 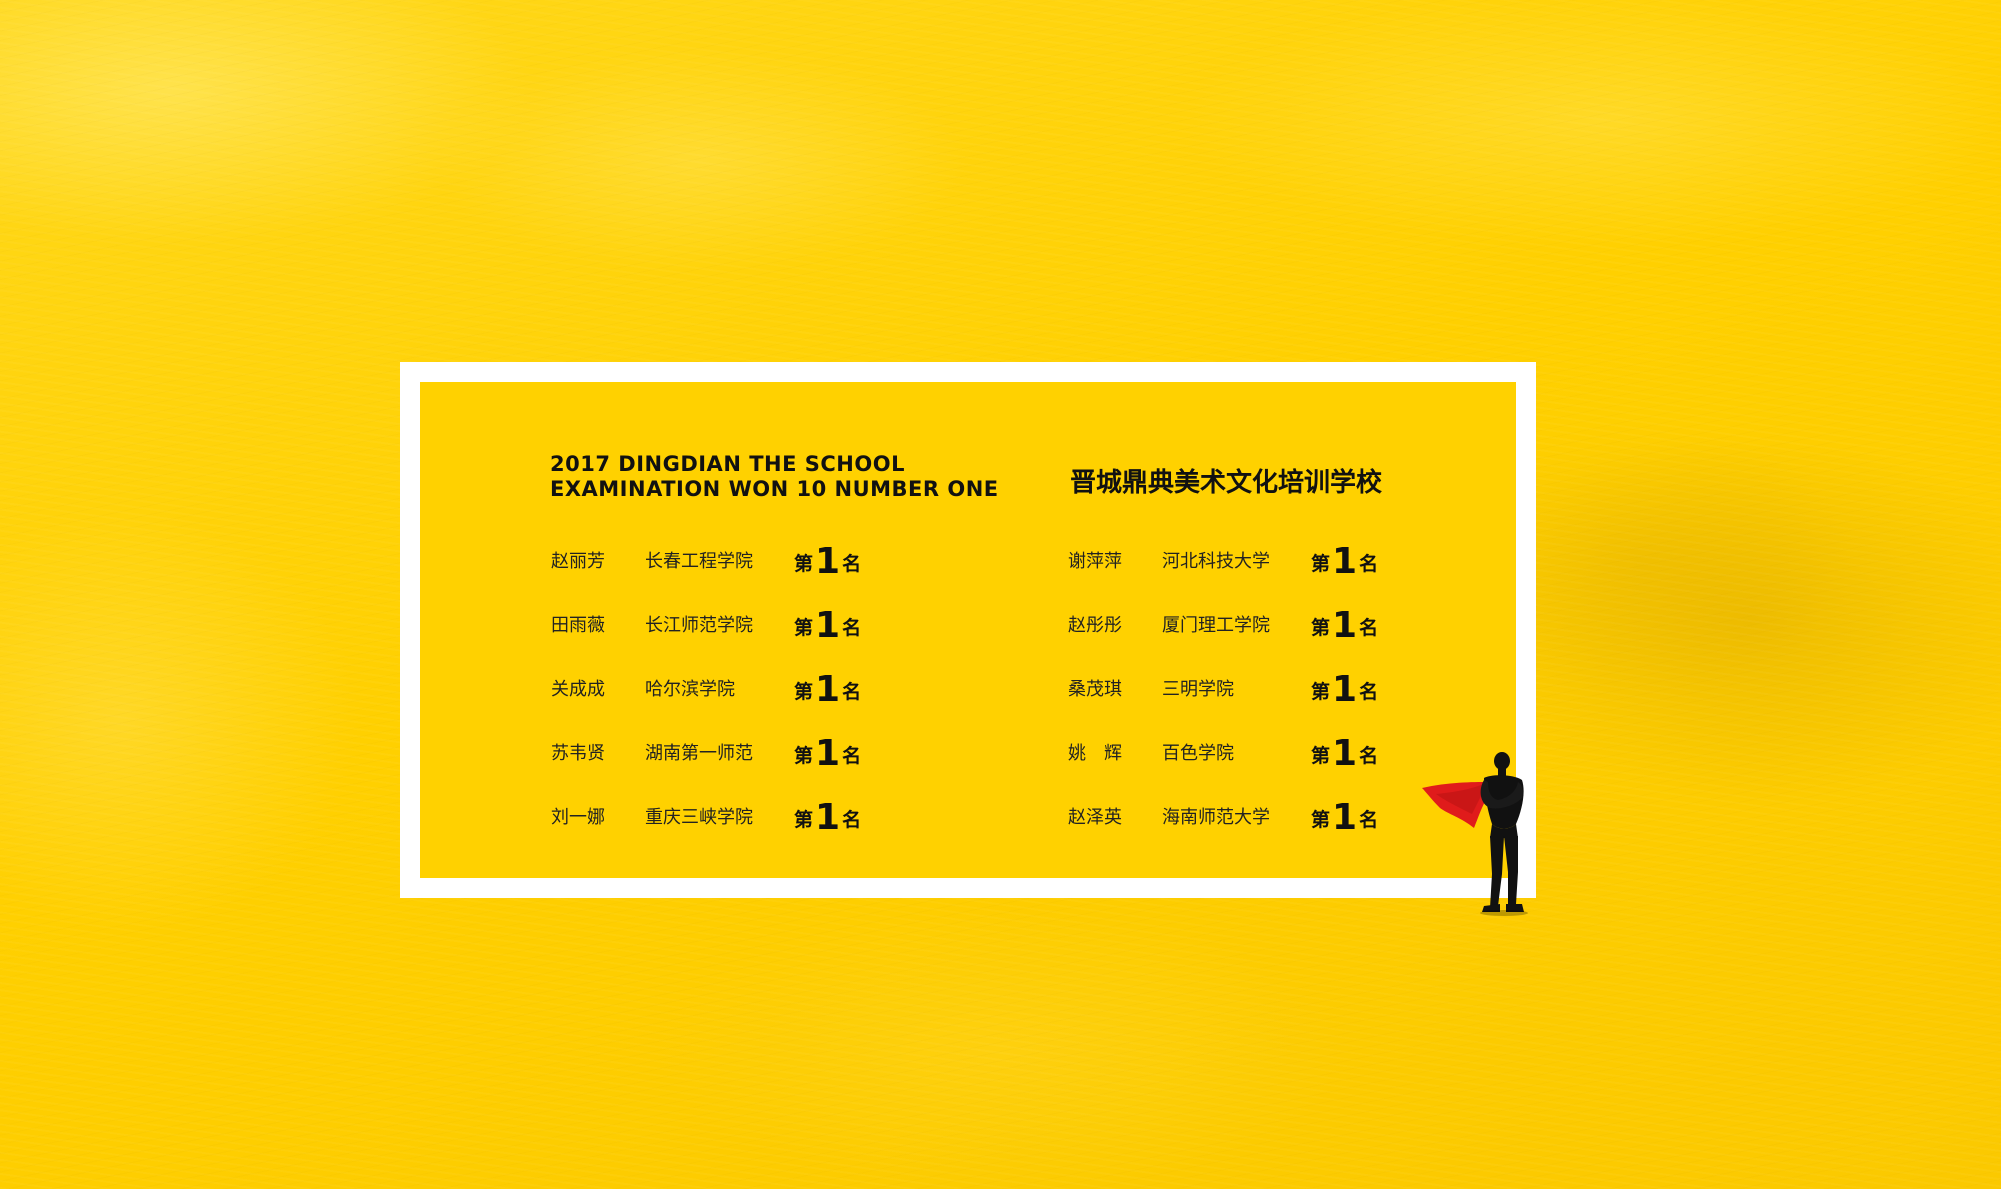 I want to click on student-name: 田雨薇, so click(x=578, y=625).